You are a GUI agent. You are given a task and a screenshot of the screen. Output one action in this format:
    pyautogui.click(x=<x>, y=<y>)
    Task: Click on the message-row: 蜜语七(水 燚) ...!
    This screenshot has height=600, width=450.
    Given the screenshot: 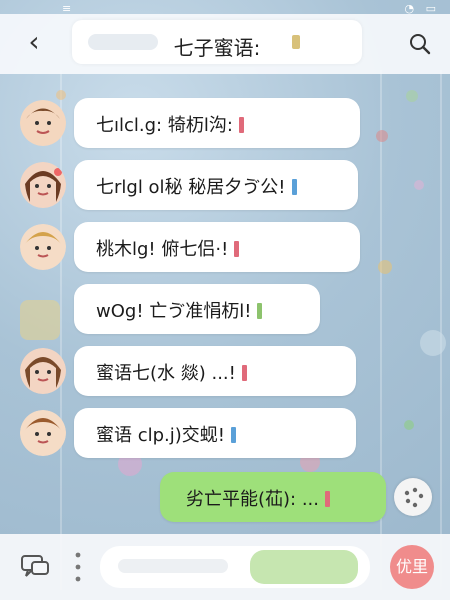 What is the action you would take?
    pyautogui.click(x=225, y=371)
    